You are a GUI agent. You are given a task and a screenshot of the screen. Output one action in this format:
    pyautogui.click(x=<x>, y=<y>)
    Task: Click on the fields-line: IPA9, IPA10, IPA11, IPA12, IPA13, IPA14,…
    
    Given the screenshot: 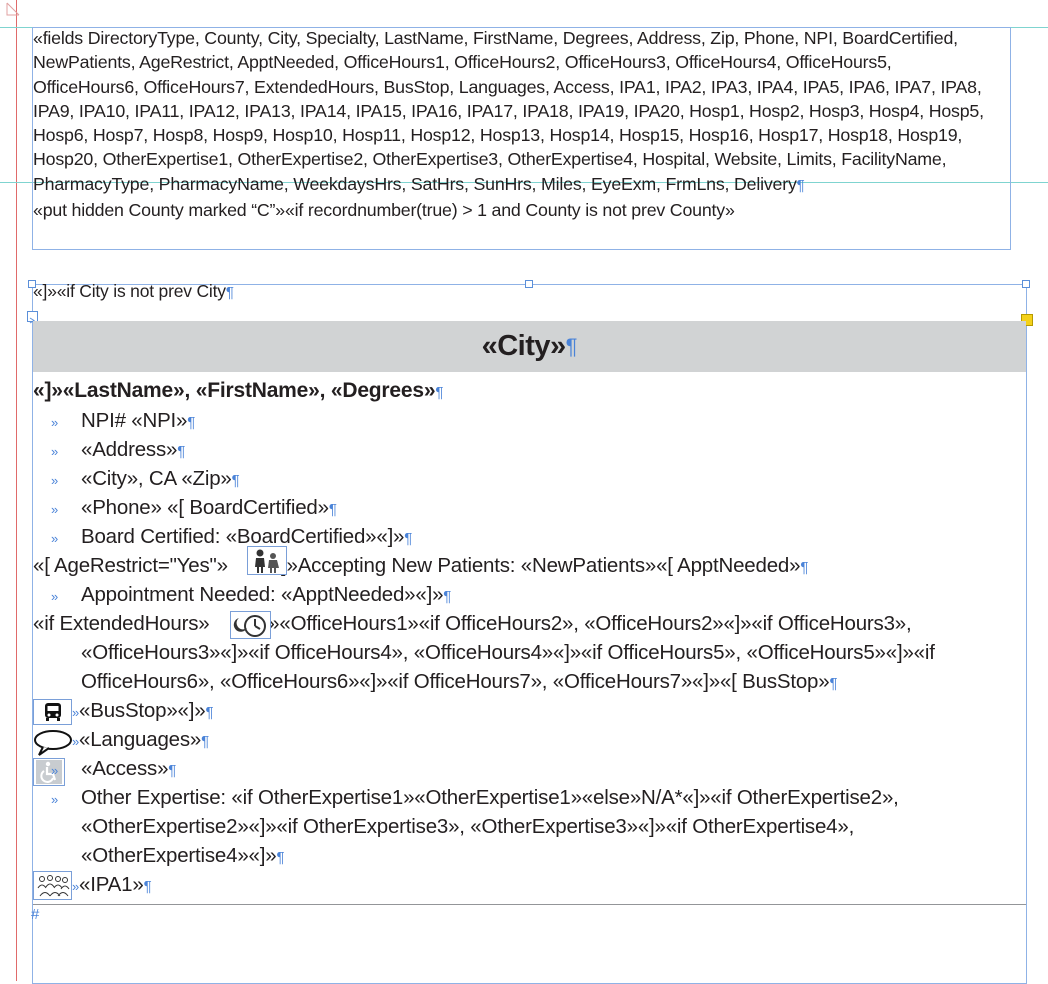 What is the action you would take?
    pyautogui.click(x=508, y=110)
    